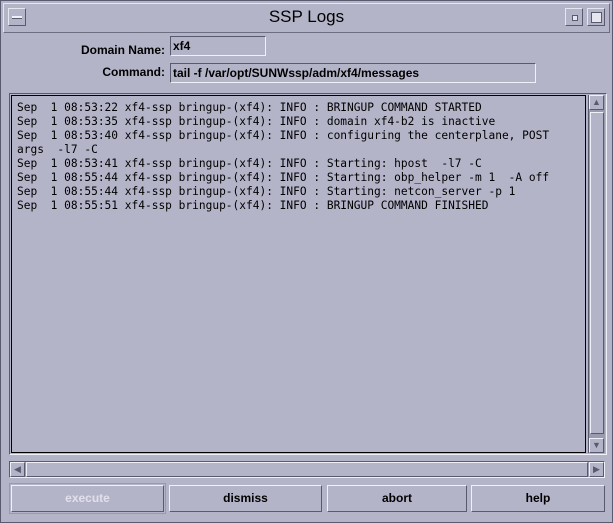  What do you see at coordinates (133, 72) in the screenshot?
I see `command-label: Command:` at bounding box center [133, 72].